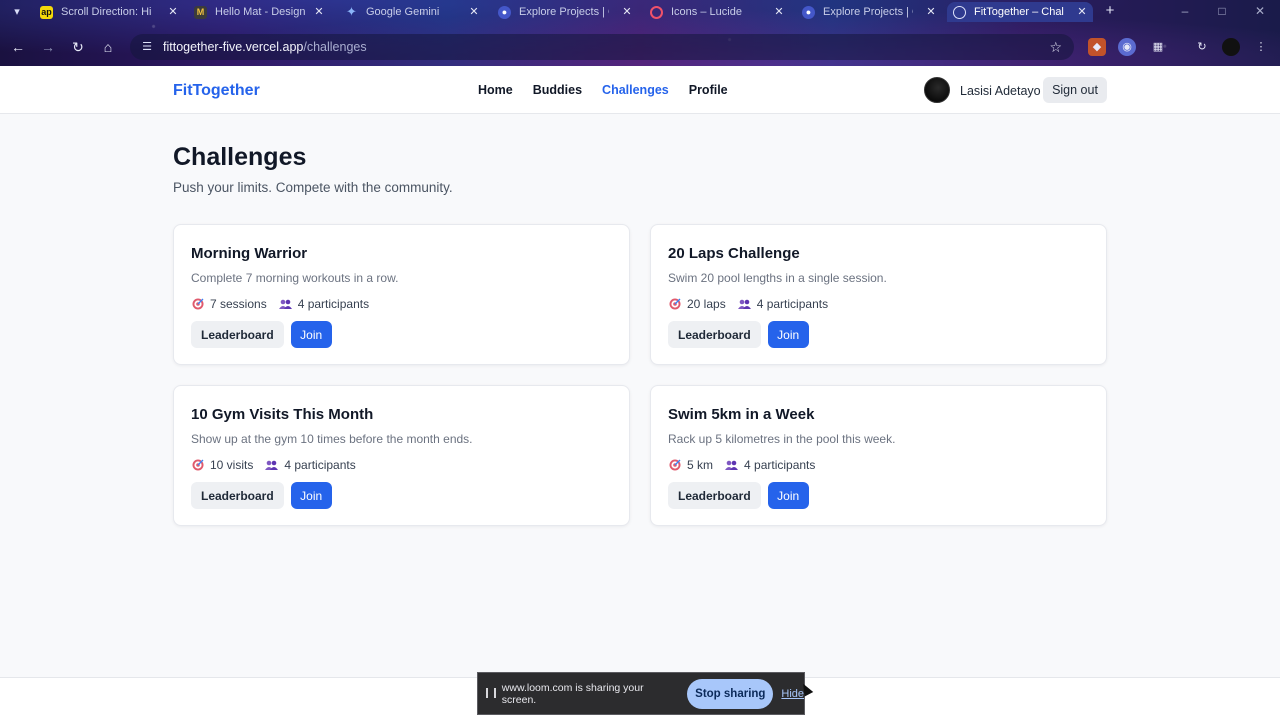  What do you see at coordinates (656, 12) in the screenshot?
I see `lucide-icon` at bounding box center [656, 12].